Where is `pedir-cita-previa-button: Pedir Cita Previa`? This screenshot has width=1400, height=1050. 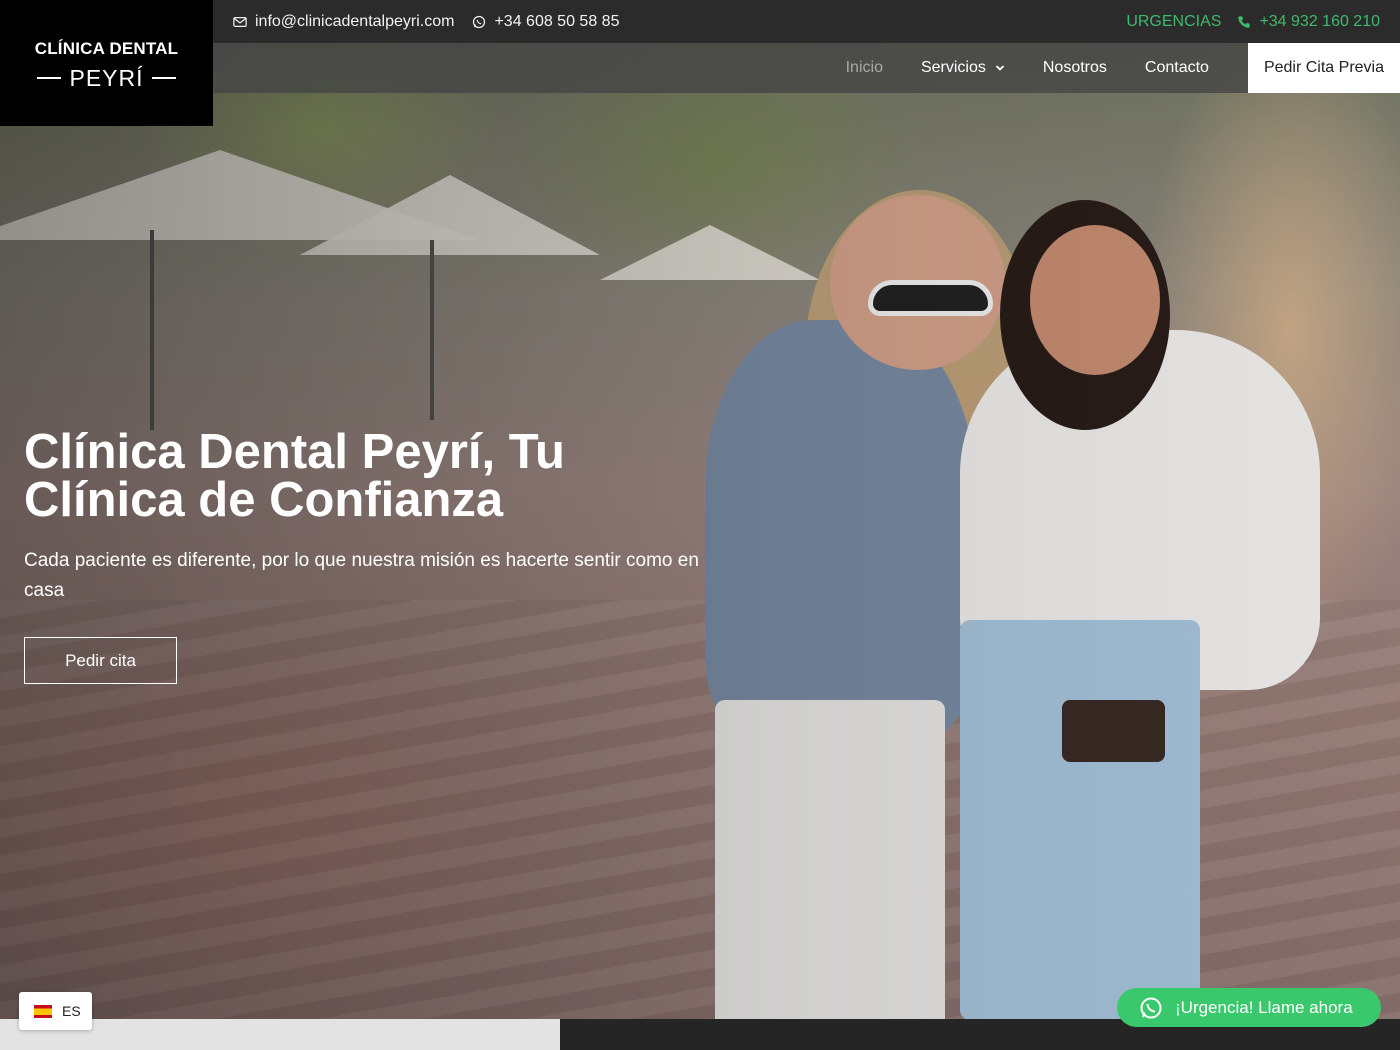
pedir-cita-previa-button: Pedir Cita Previa is located at coordinates (1323, 68).